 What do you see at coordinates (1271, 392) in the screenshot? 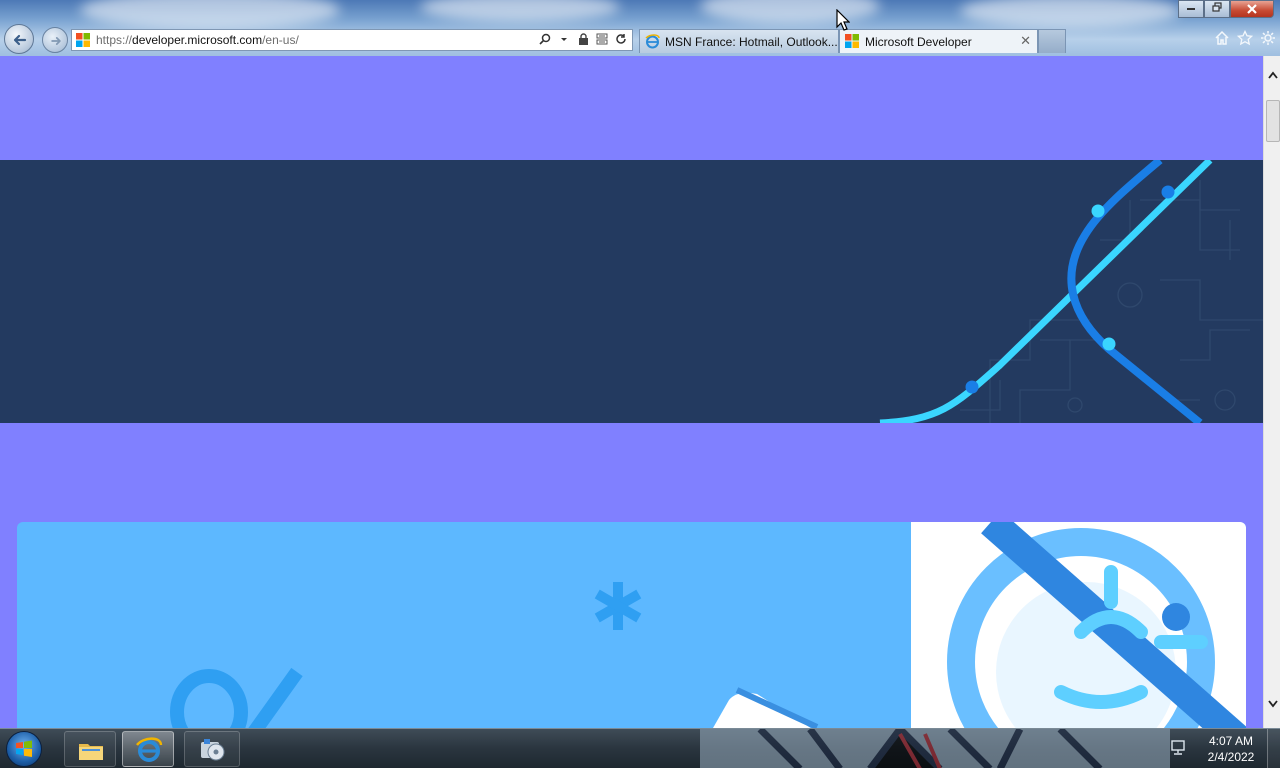
I see `vertical-scrollbar` at bounding box center [1271, 392].